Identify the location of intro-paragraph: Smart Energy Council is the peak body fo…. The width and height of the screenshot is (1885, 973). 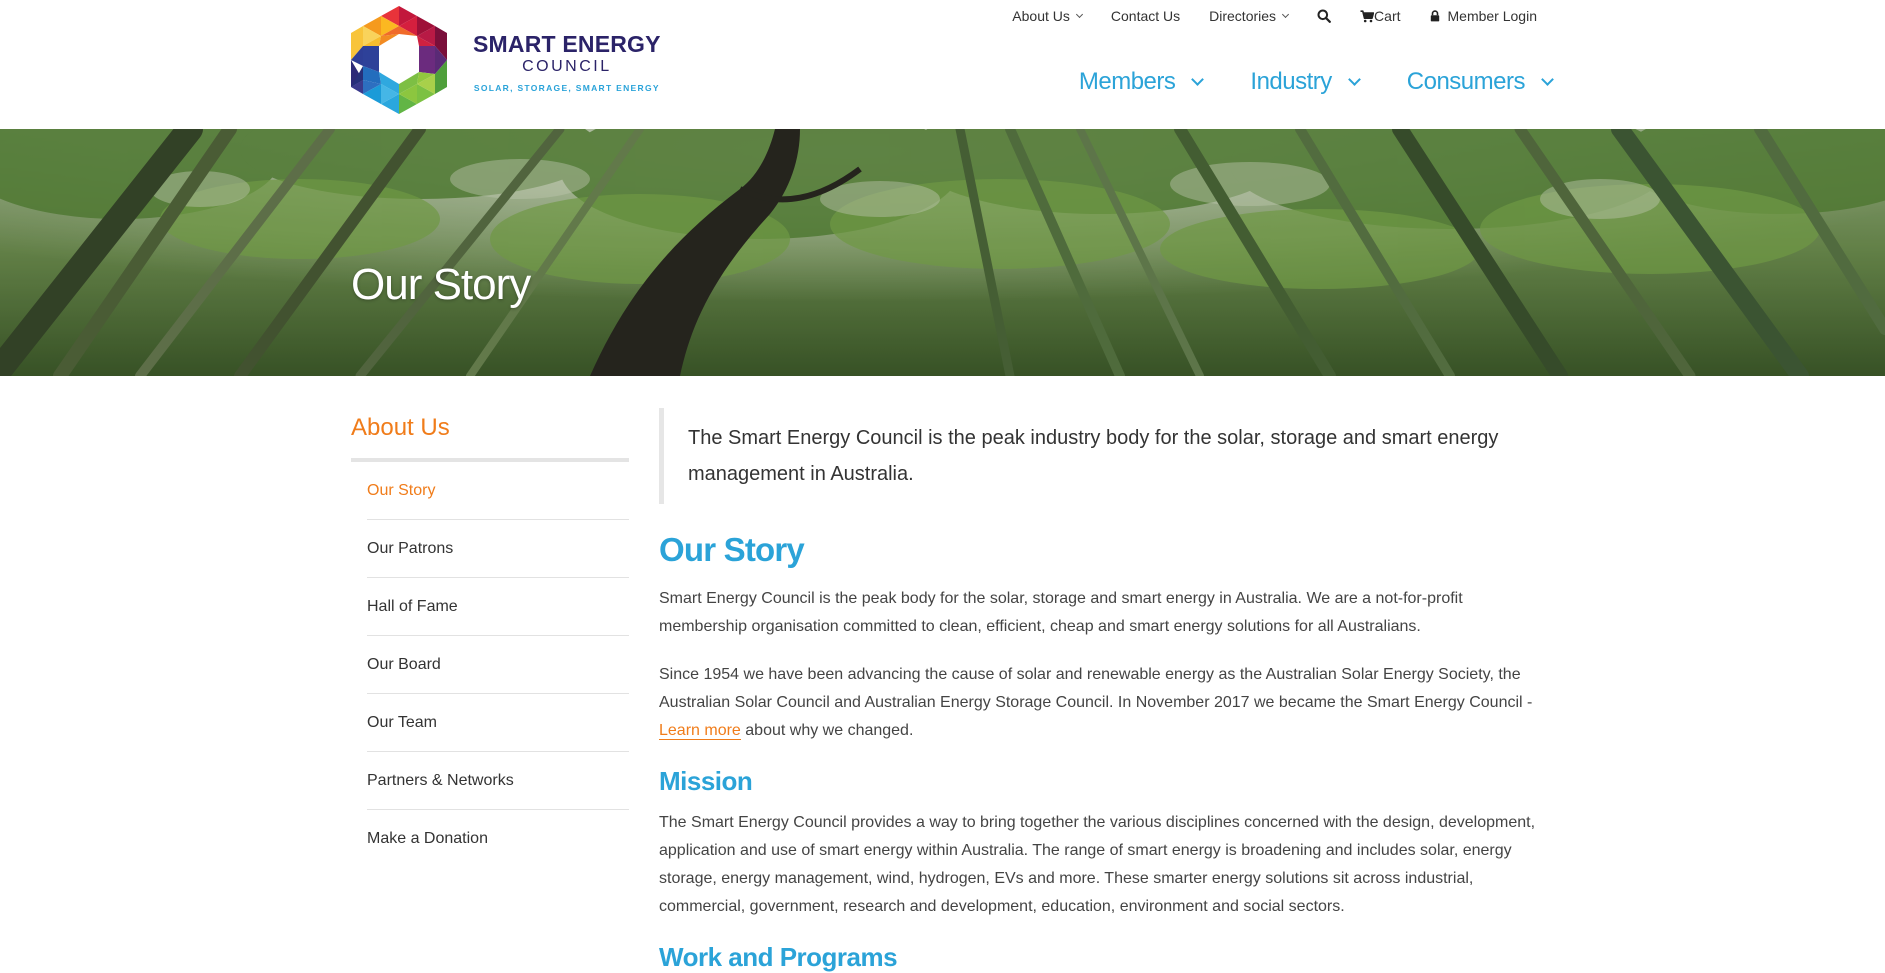
(1061, 612).